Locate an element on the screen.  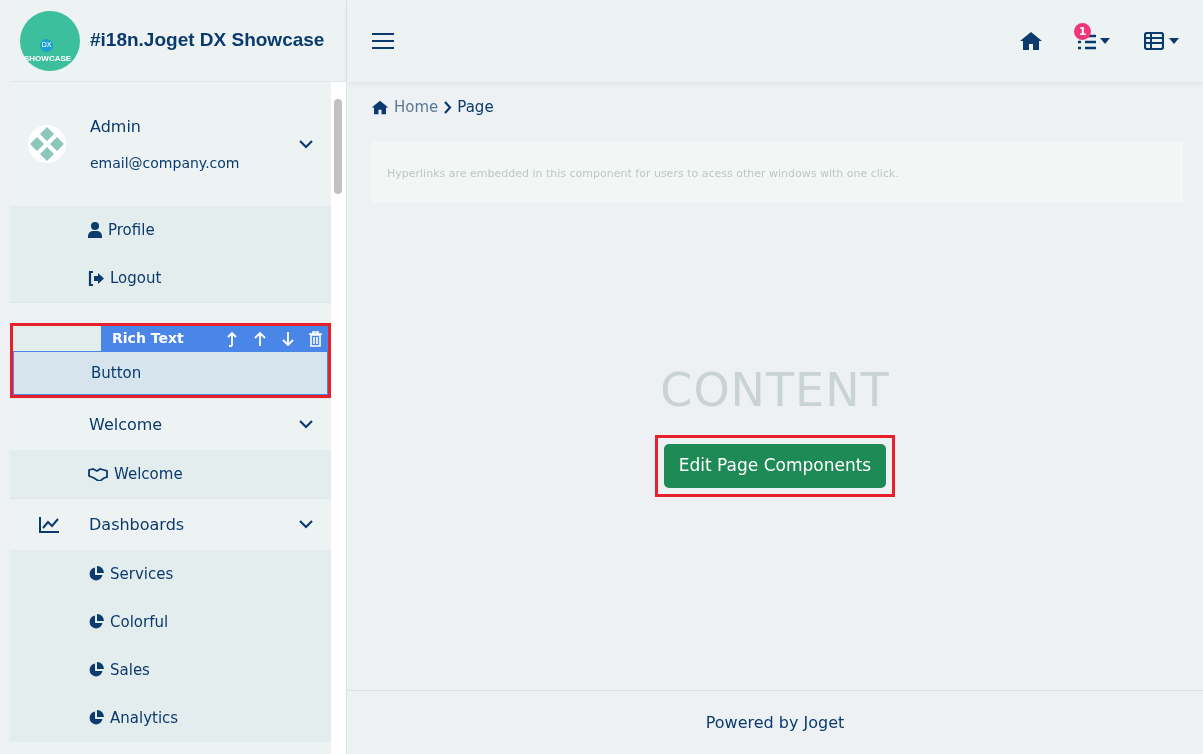
menu-item: Button is located at coordinates (170, 373).